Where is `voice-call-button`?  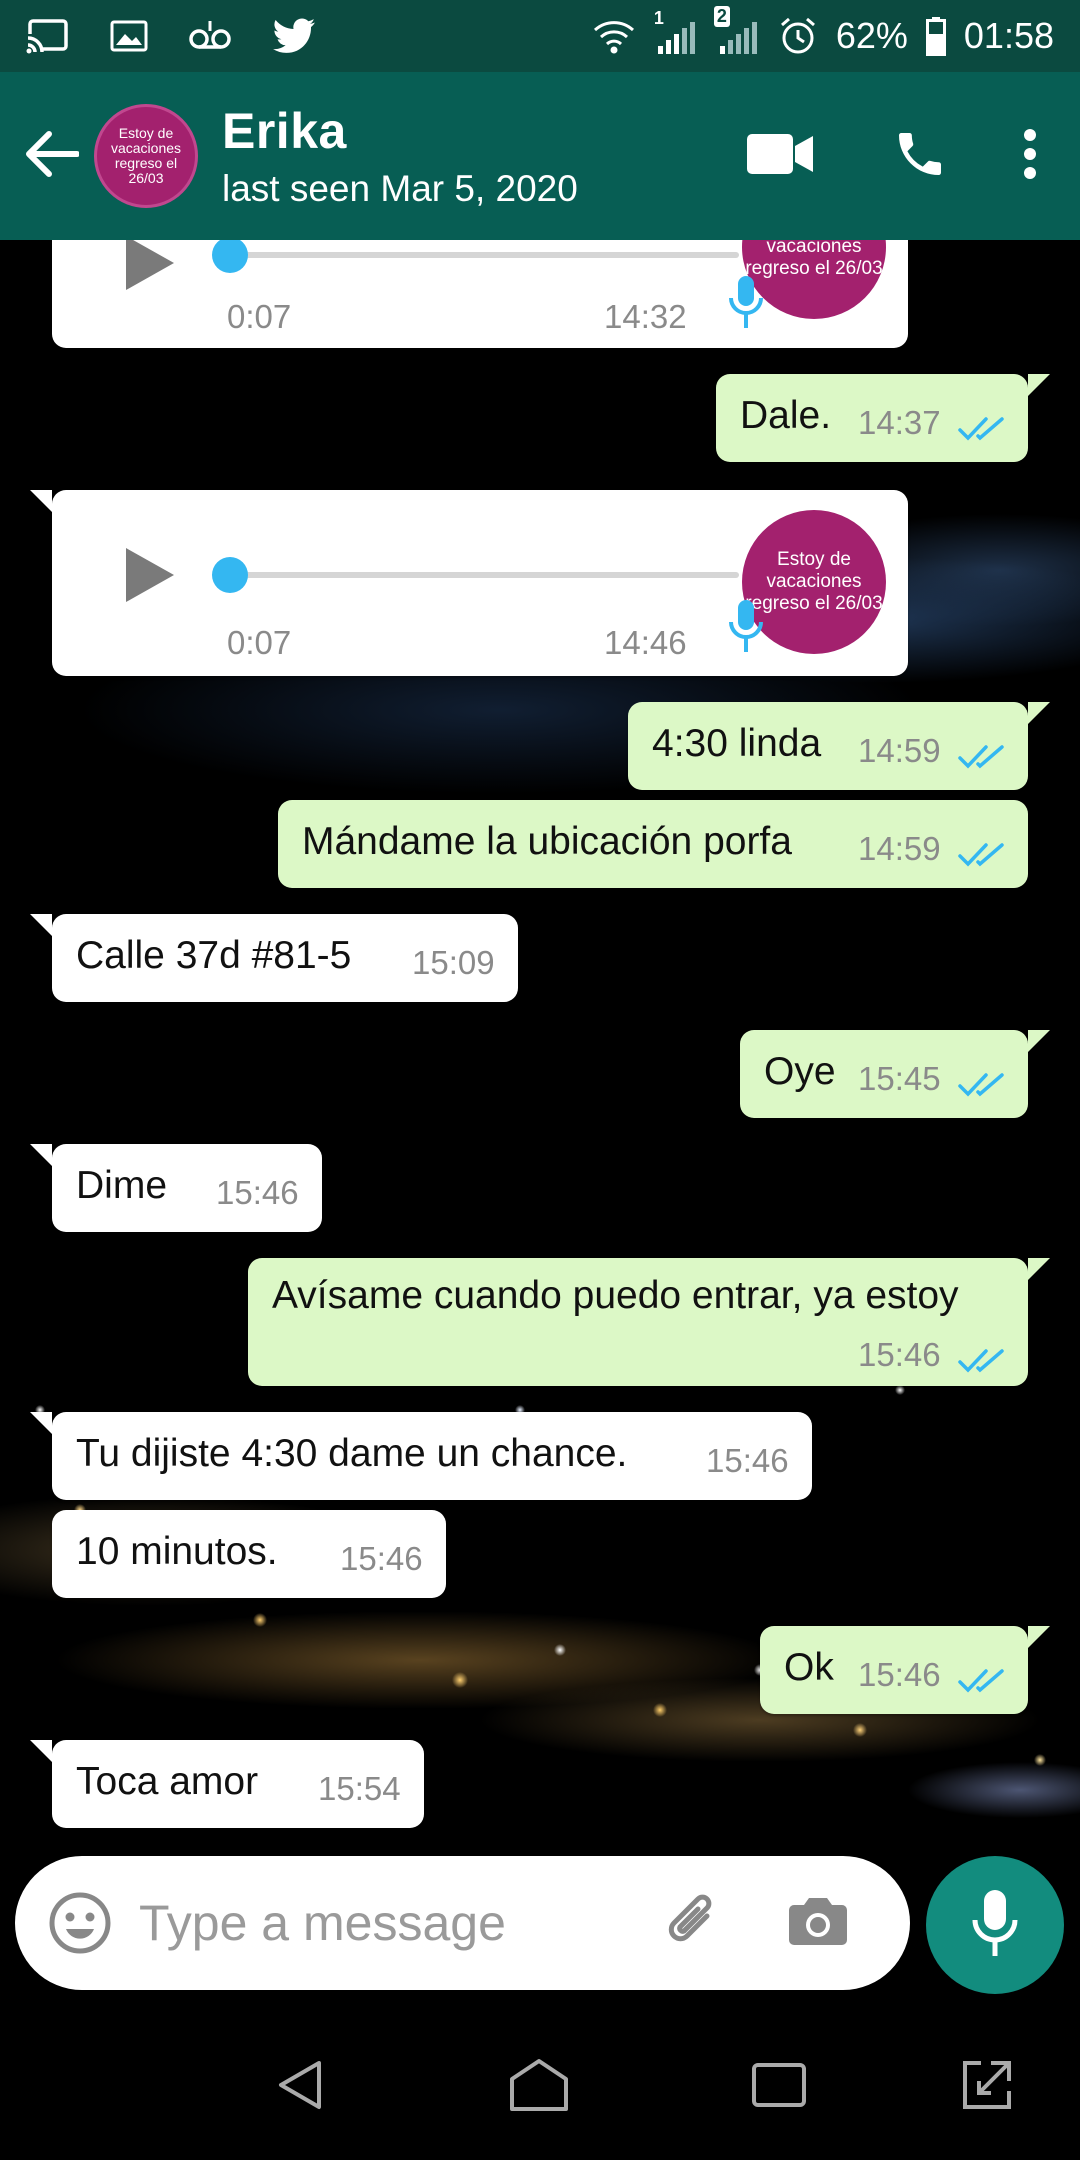
voice-call-button is located at coordinates (920, 156).